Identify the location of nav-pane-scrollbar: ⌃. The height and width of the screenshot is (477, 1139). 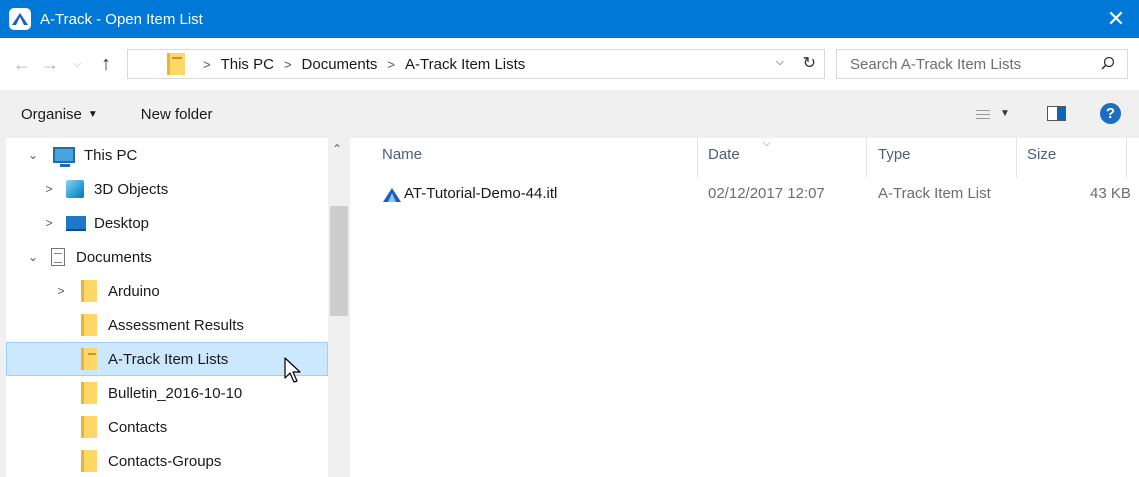
(339, 307).